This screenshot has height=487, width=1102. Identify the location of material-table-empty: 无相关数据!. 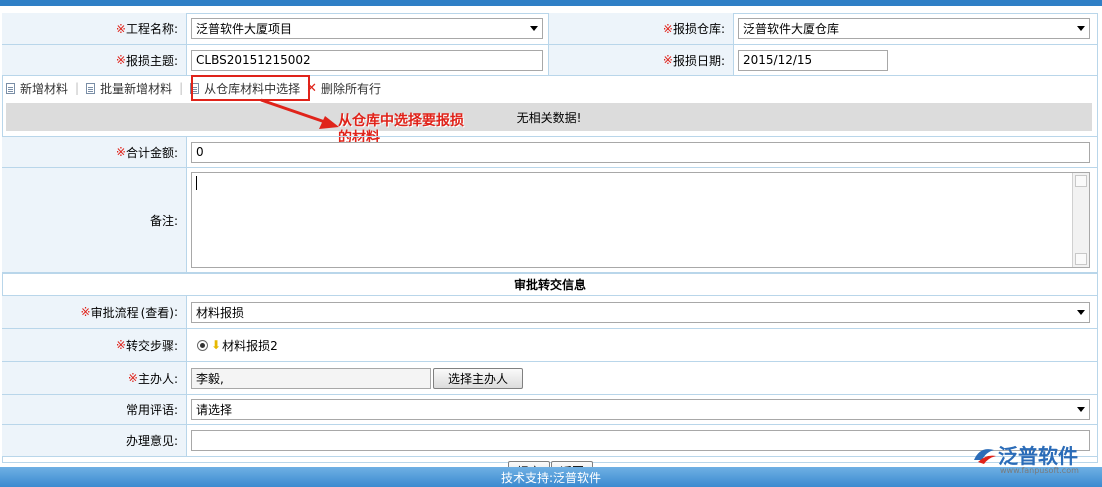
(549, 117).